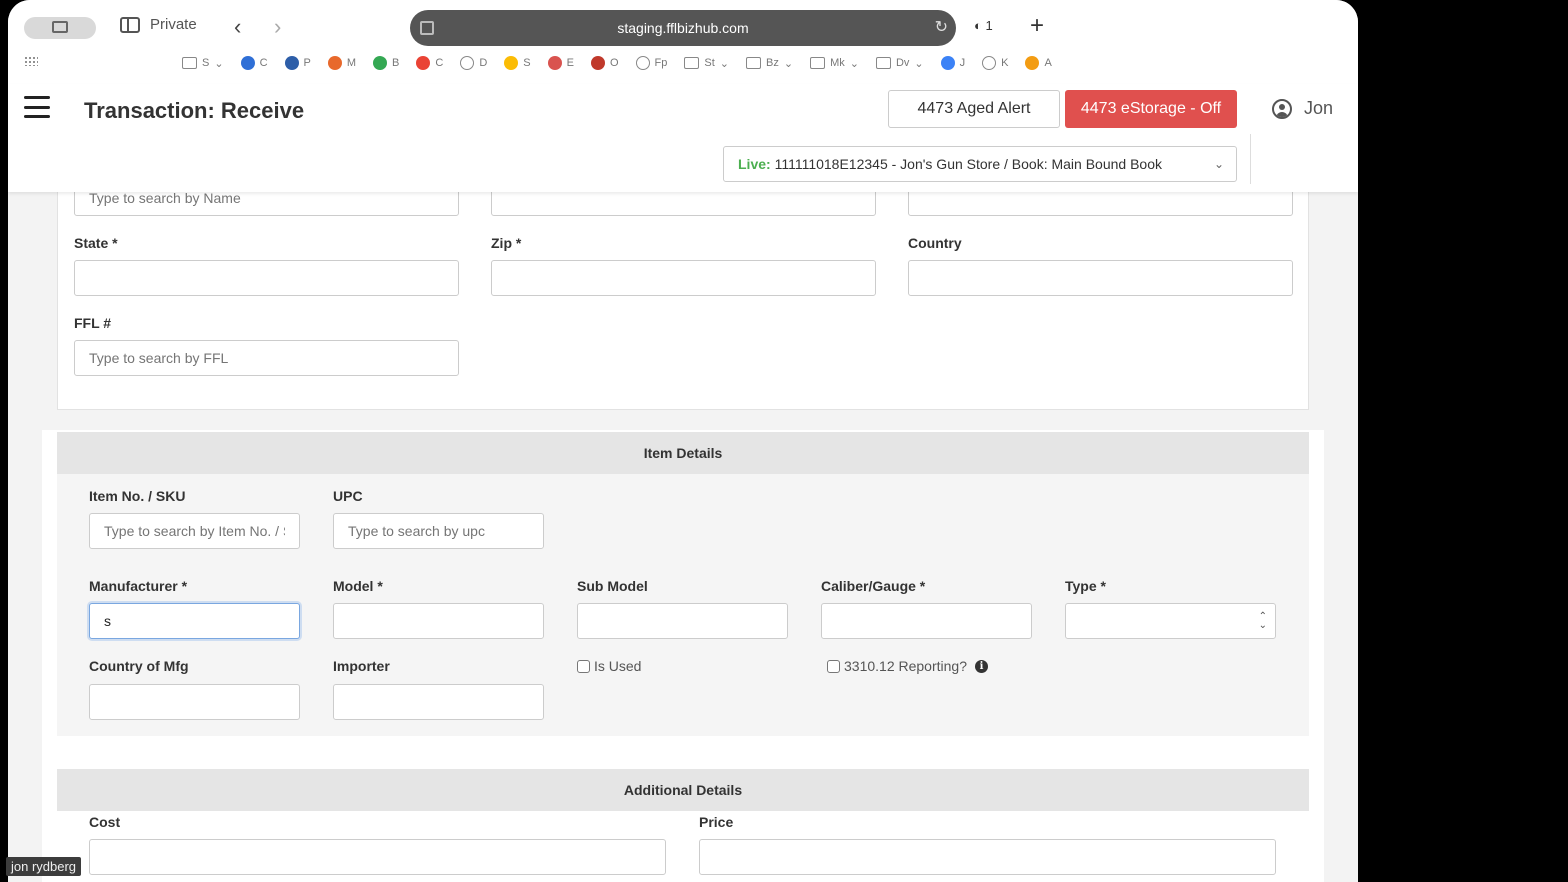  I want to click on model-input, so click(438, 621).